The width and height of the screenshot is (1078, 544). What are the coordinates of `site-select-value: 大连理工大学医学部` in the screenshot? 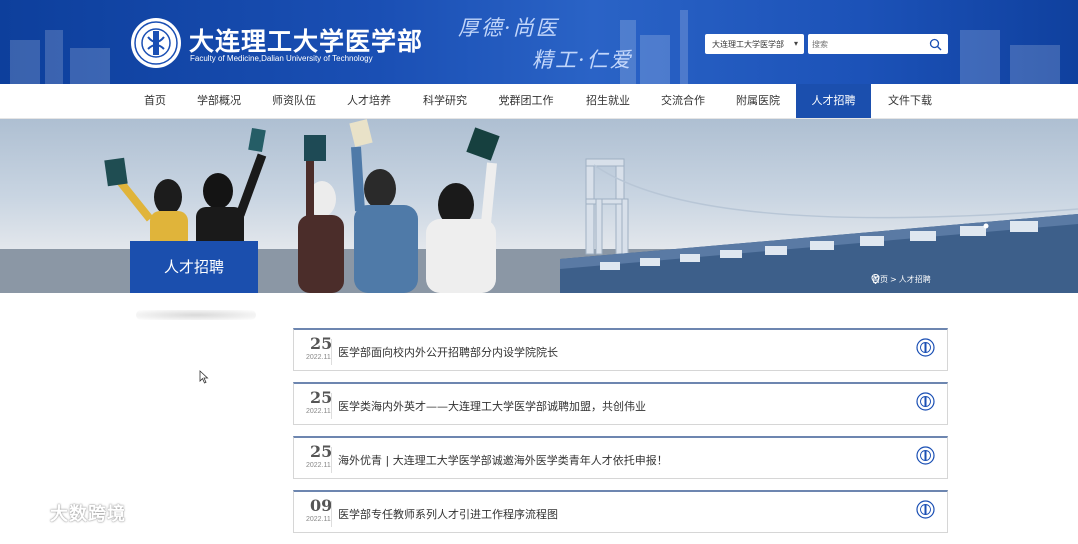 It's located at (748, 44).